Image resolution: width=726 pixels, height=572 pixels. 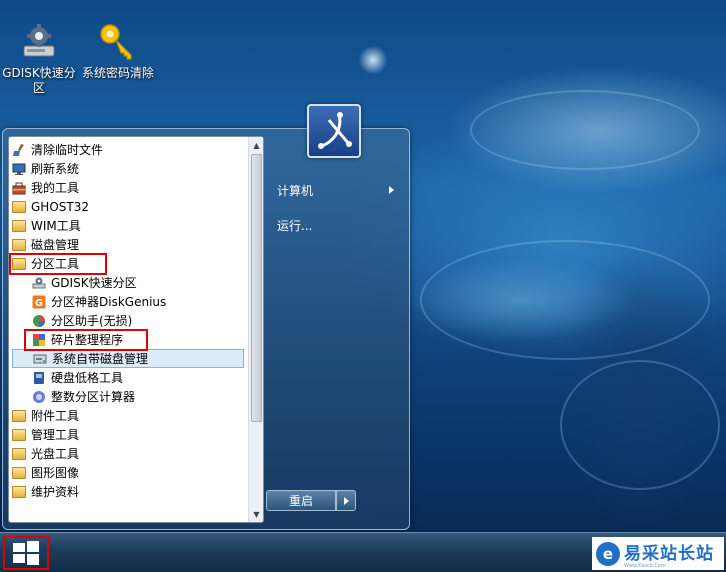 What do you see at coordinates (19, 188) in the screenshot?
I see `toolbox-icon` at bounding box center [19, 188].